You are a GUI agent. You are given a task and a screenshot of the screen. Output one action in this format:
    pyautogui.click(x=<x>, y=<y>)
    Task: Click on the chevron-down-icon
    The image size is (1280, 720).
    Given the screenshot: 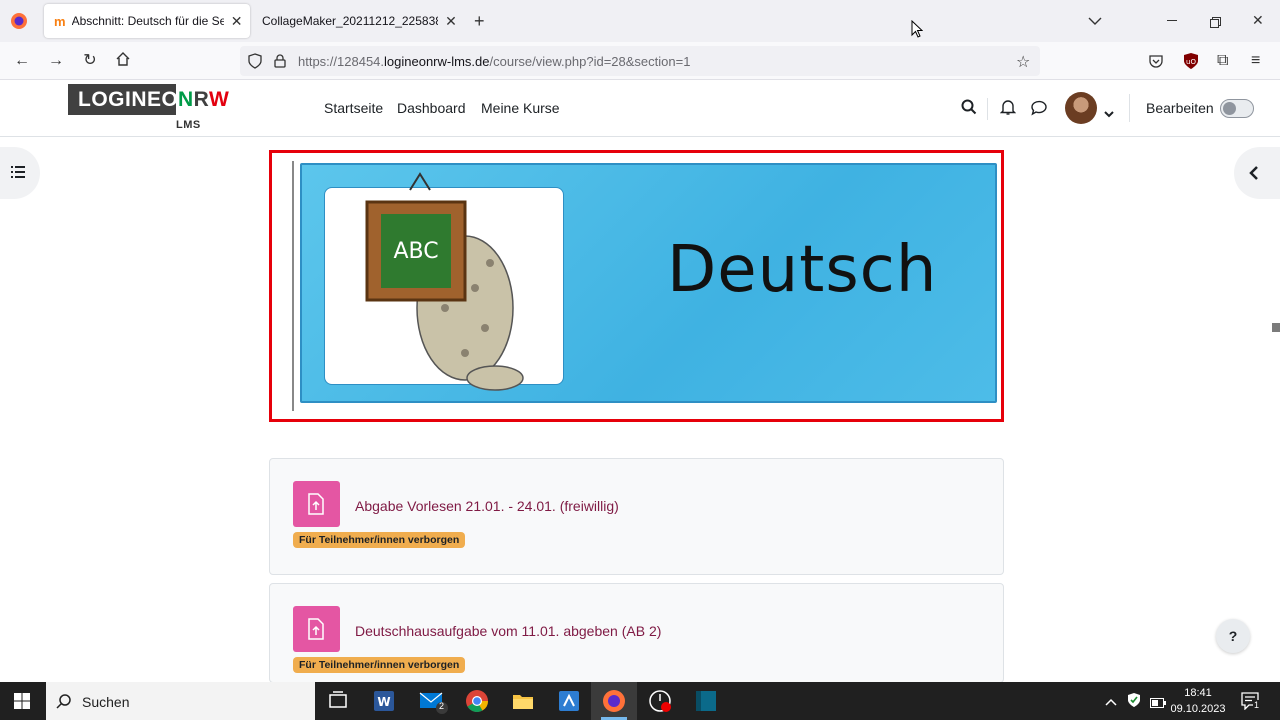 What is the action you would take?
    pyautogui.click(x=1109, y=114)
    